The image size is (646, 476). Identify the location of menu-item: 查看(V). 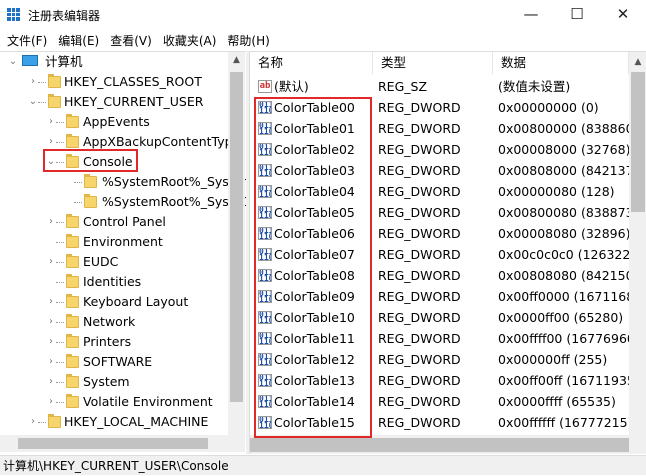
(133, 40).